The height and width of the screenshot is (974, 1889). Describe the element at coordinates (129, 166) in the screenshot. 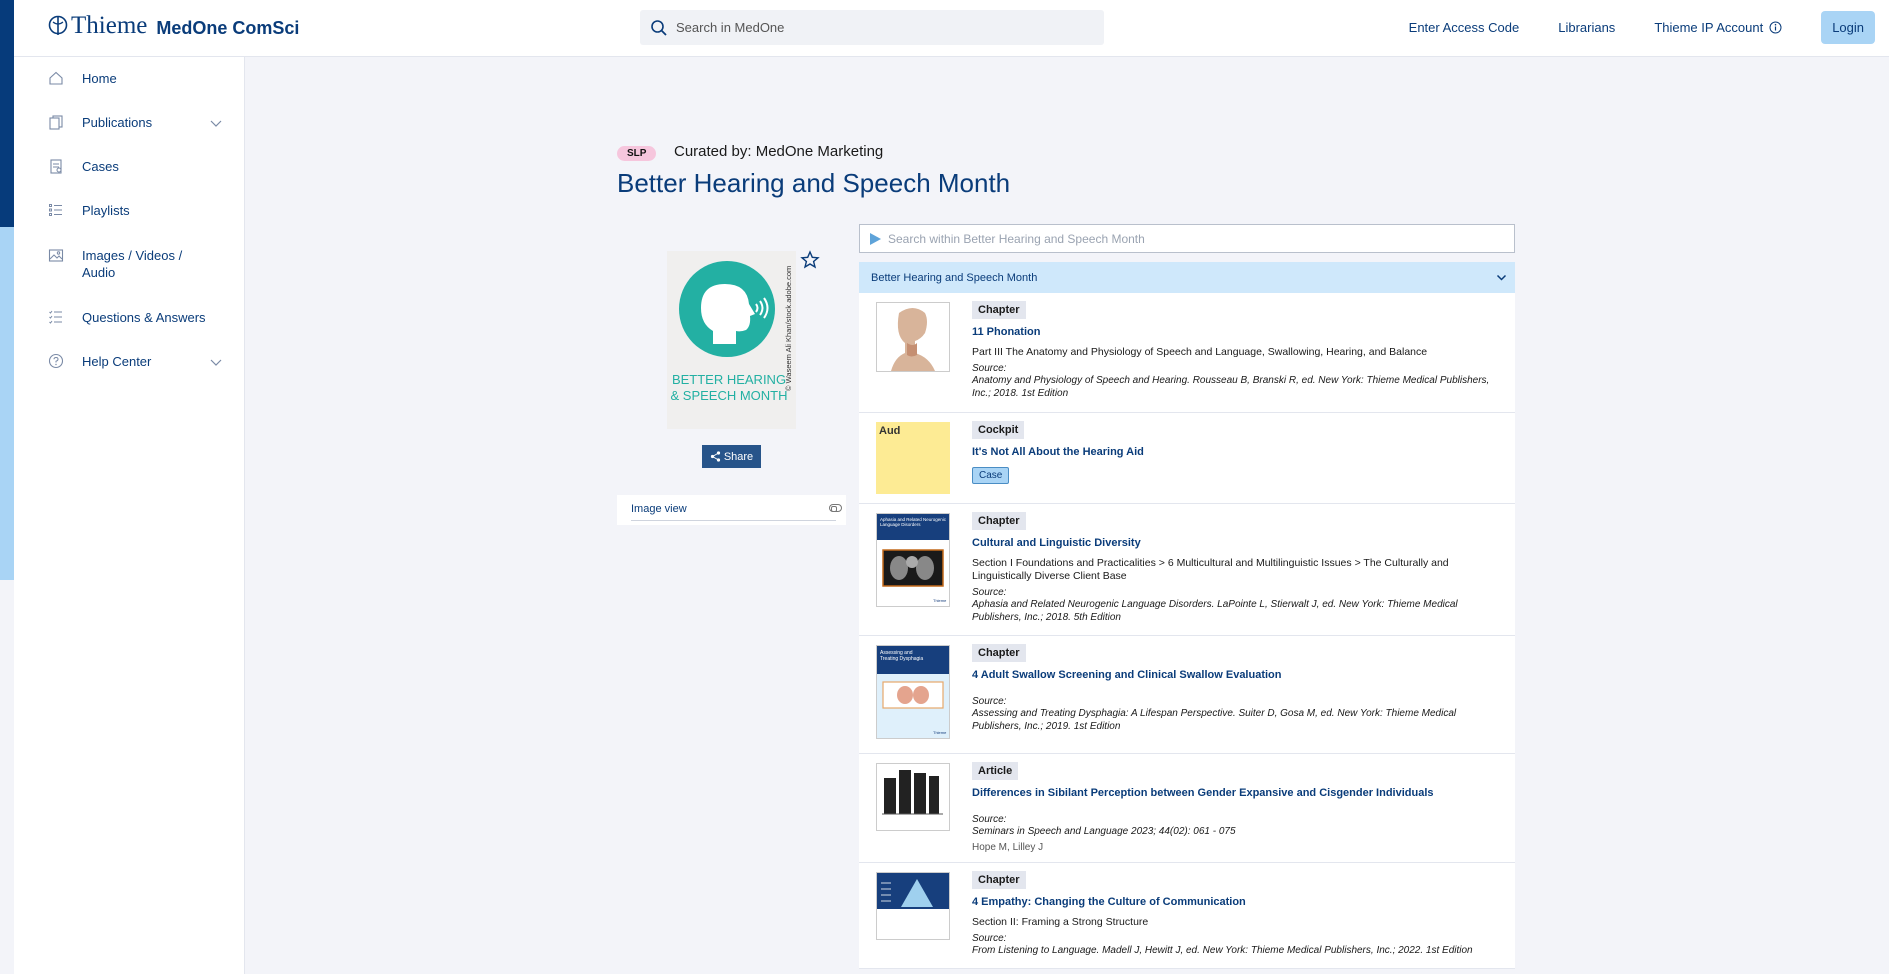

I see `sidebar-item-cases: Cases` at that location.